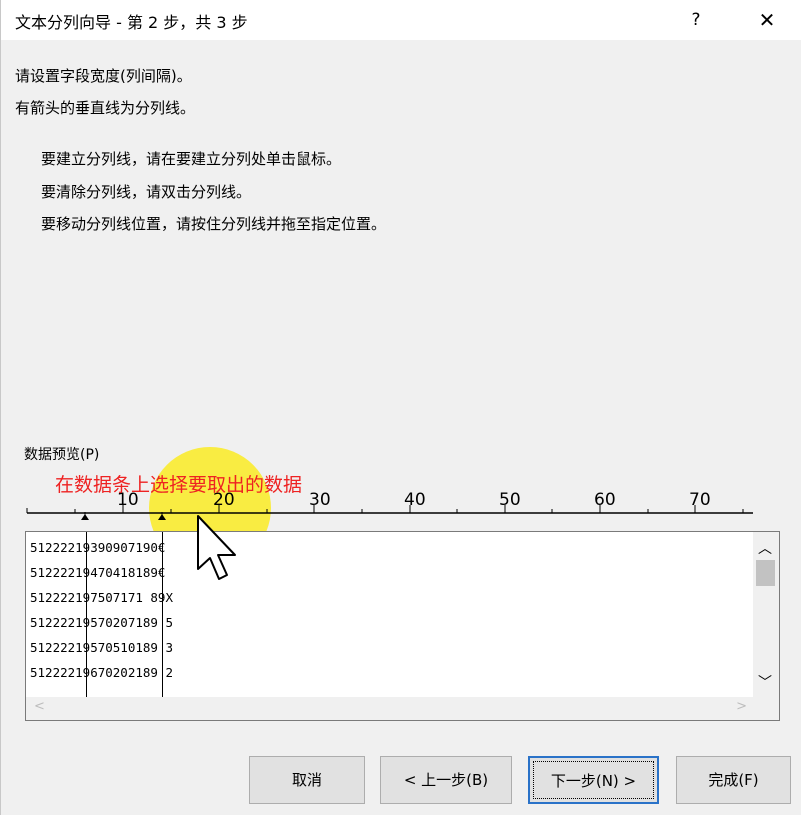 This screenshot has height=815, width=801. What do you see at coordinates (700, 500) in the screenshot?
I see `ruler-number: 70` at bounding box center [700, 500].